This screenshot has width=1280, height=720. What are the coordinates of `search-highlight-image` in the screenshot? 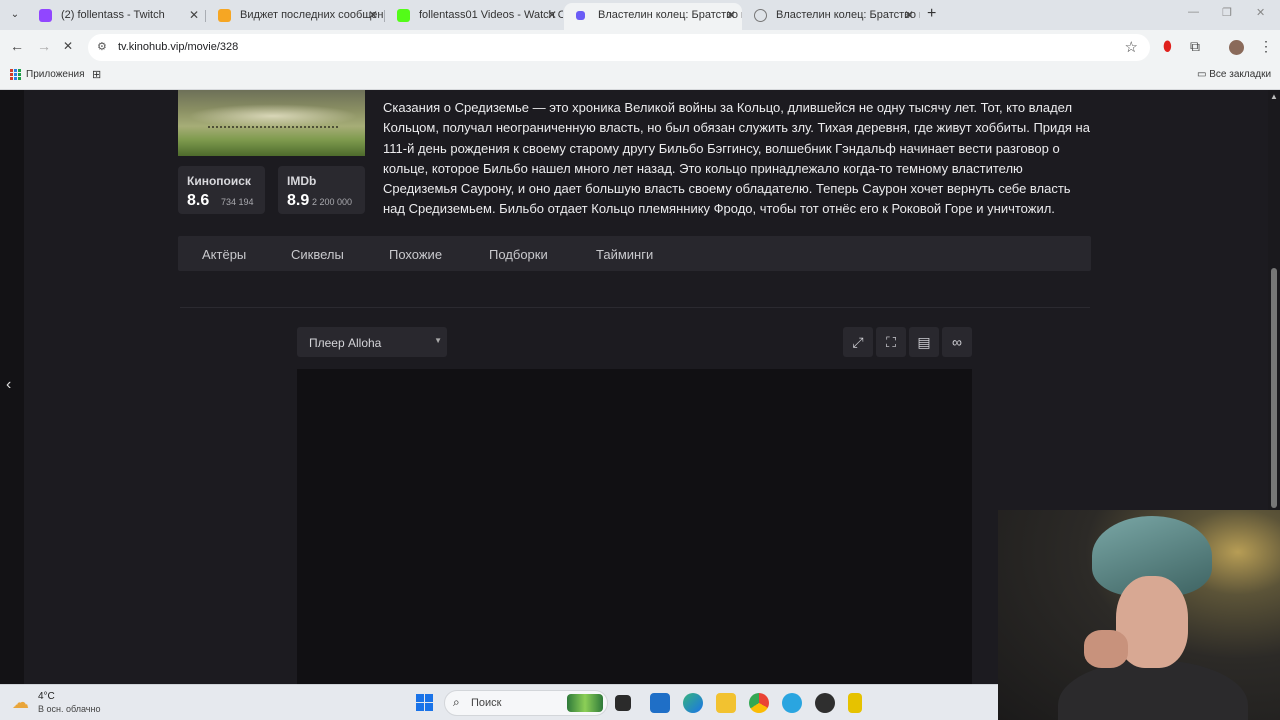 It's located at (585, 703).